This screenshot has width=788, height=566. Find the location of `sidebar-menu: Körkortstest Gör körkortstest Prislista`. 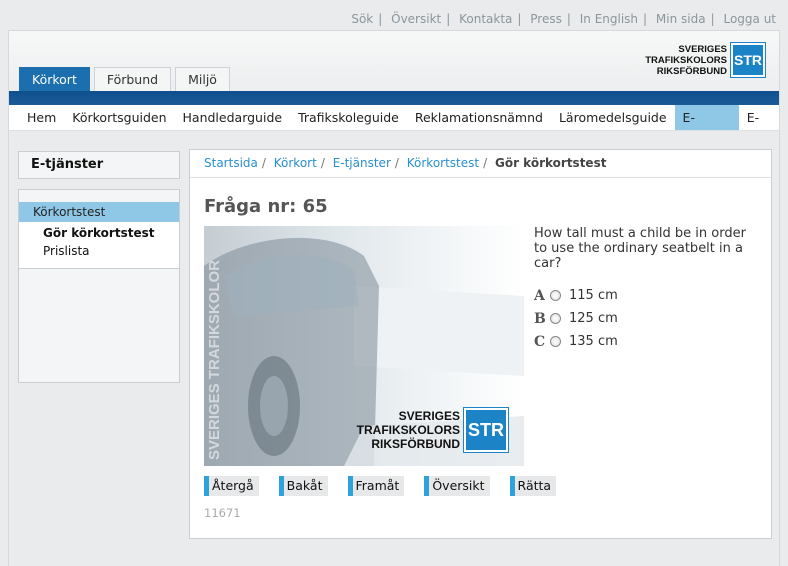

sidebar-menu: Körkortstest Gör körkortstest Prislista is located at coordinates (99, 286).